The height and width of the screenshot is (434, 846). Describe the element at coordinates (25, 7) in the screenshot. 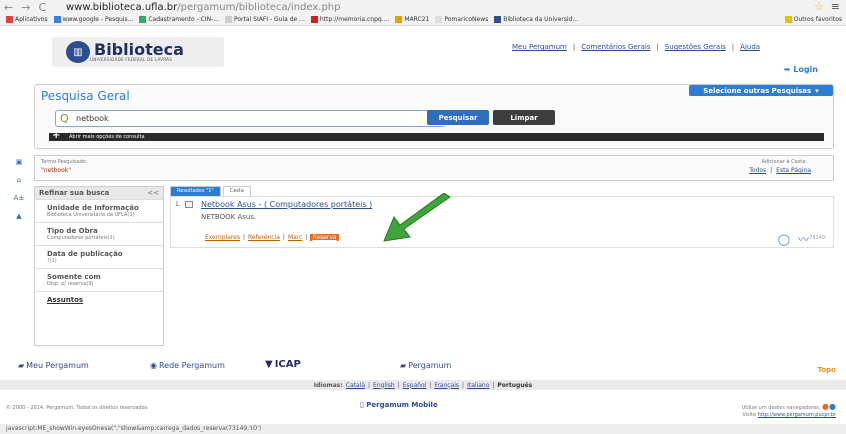

I see `forward-icon: →` at that location.